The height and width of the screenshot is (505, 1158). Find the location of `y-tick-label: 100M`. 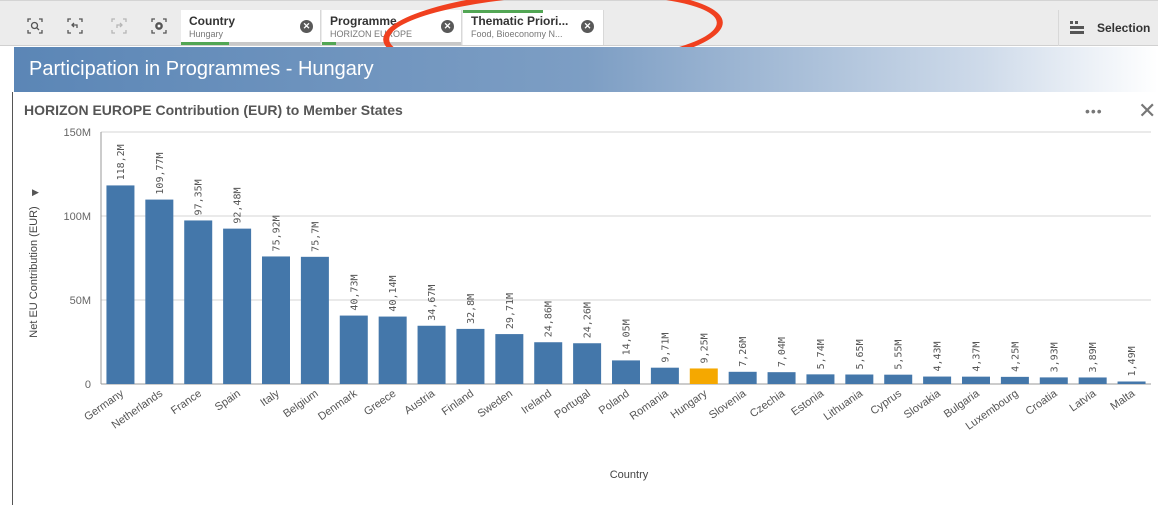

y-tick-label: 100M is located at coordinates (77, 217).